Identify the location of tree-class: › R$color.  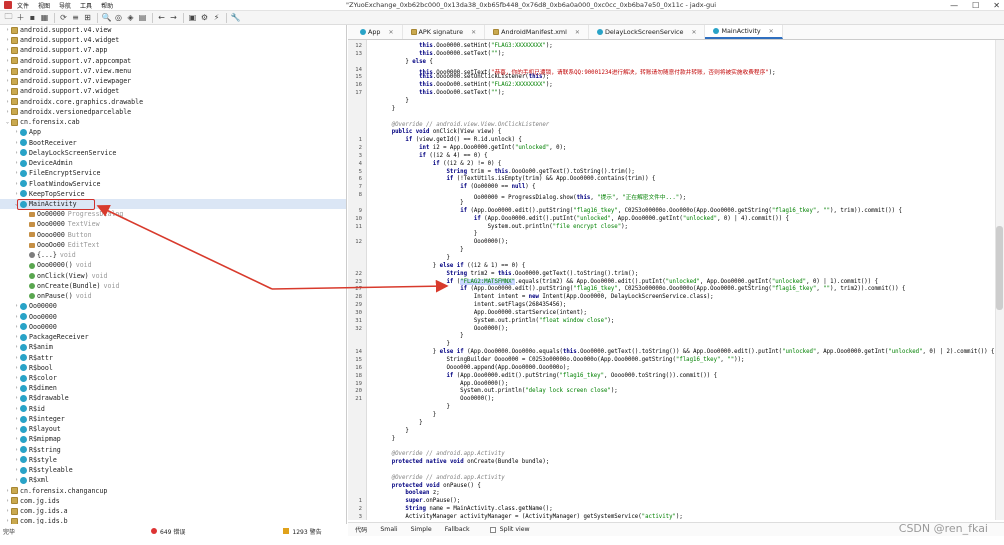
(173, 378).